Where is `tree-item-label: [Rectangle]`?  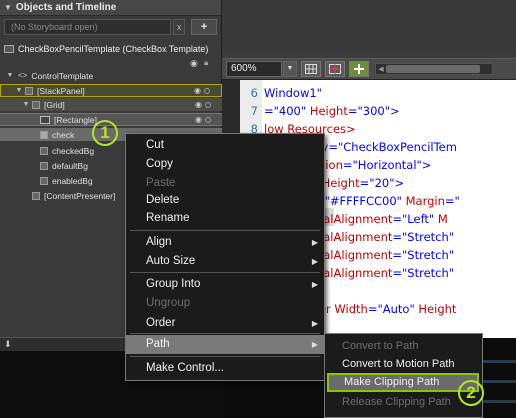 tree-item-label: [Rectangle] is located at coordinates (75, 119).